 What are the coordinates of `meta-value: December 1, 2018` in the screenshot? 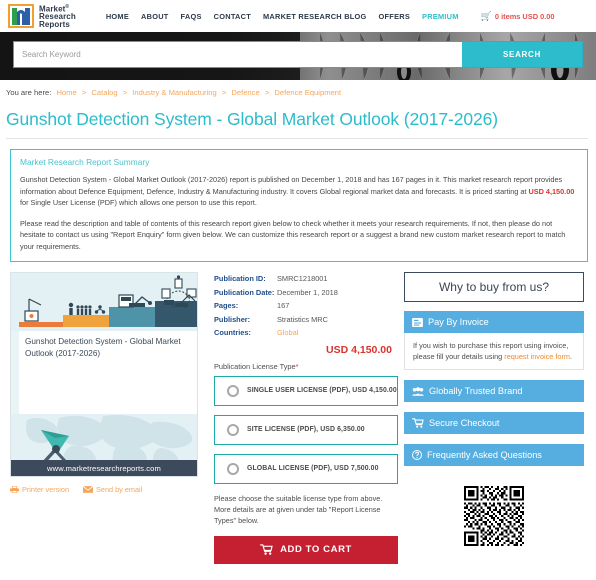 It's located at (307, 292).